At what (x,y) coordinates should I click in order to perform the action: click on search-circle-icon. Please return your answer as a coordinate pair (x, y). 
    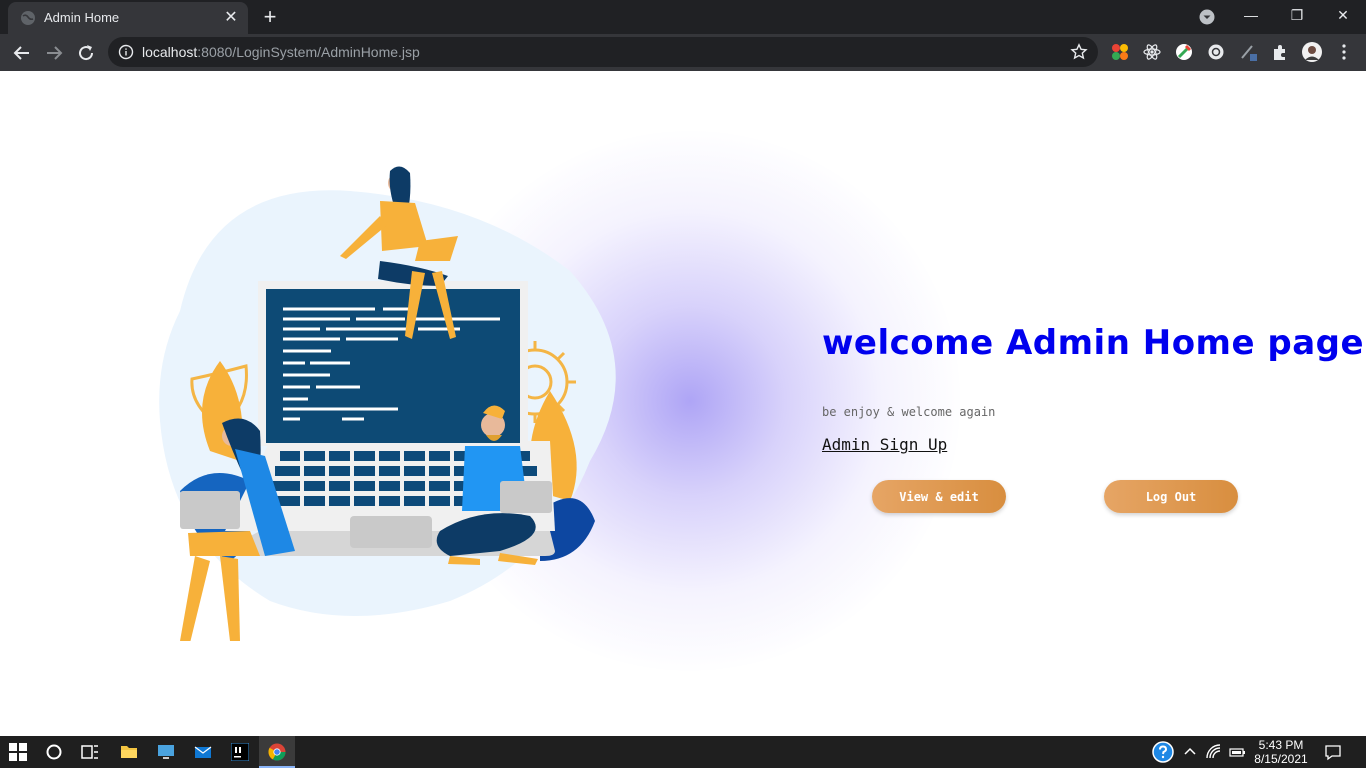
    Looking at the image, I should click on (54, 752).